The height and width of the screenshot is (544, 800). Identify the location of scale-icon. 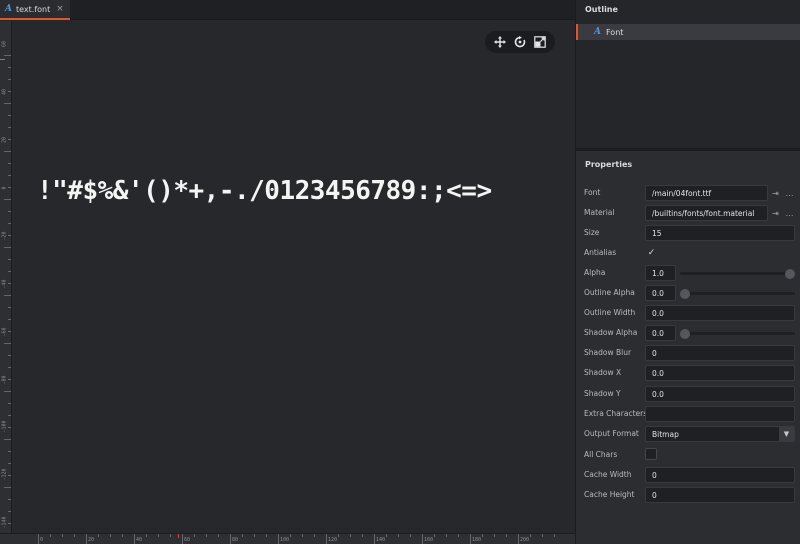
(540, 42).